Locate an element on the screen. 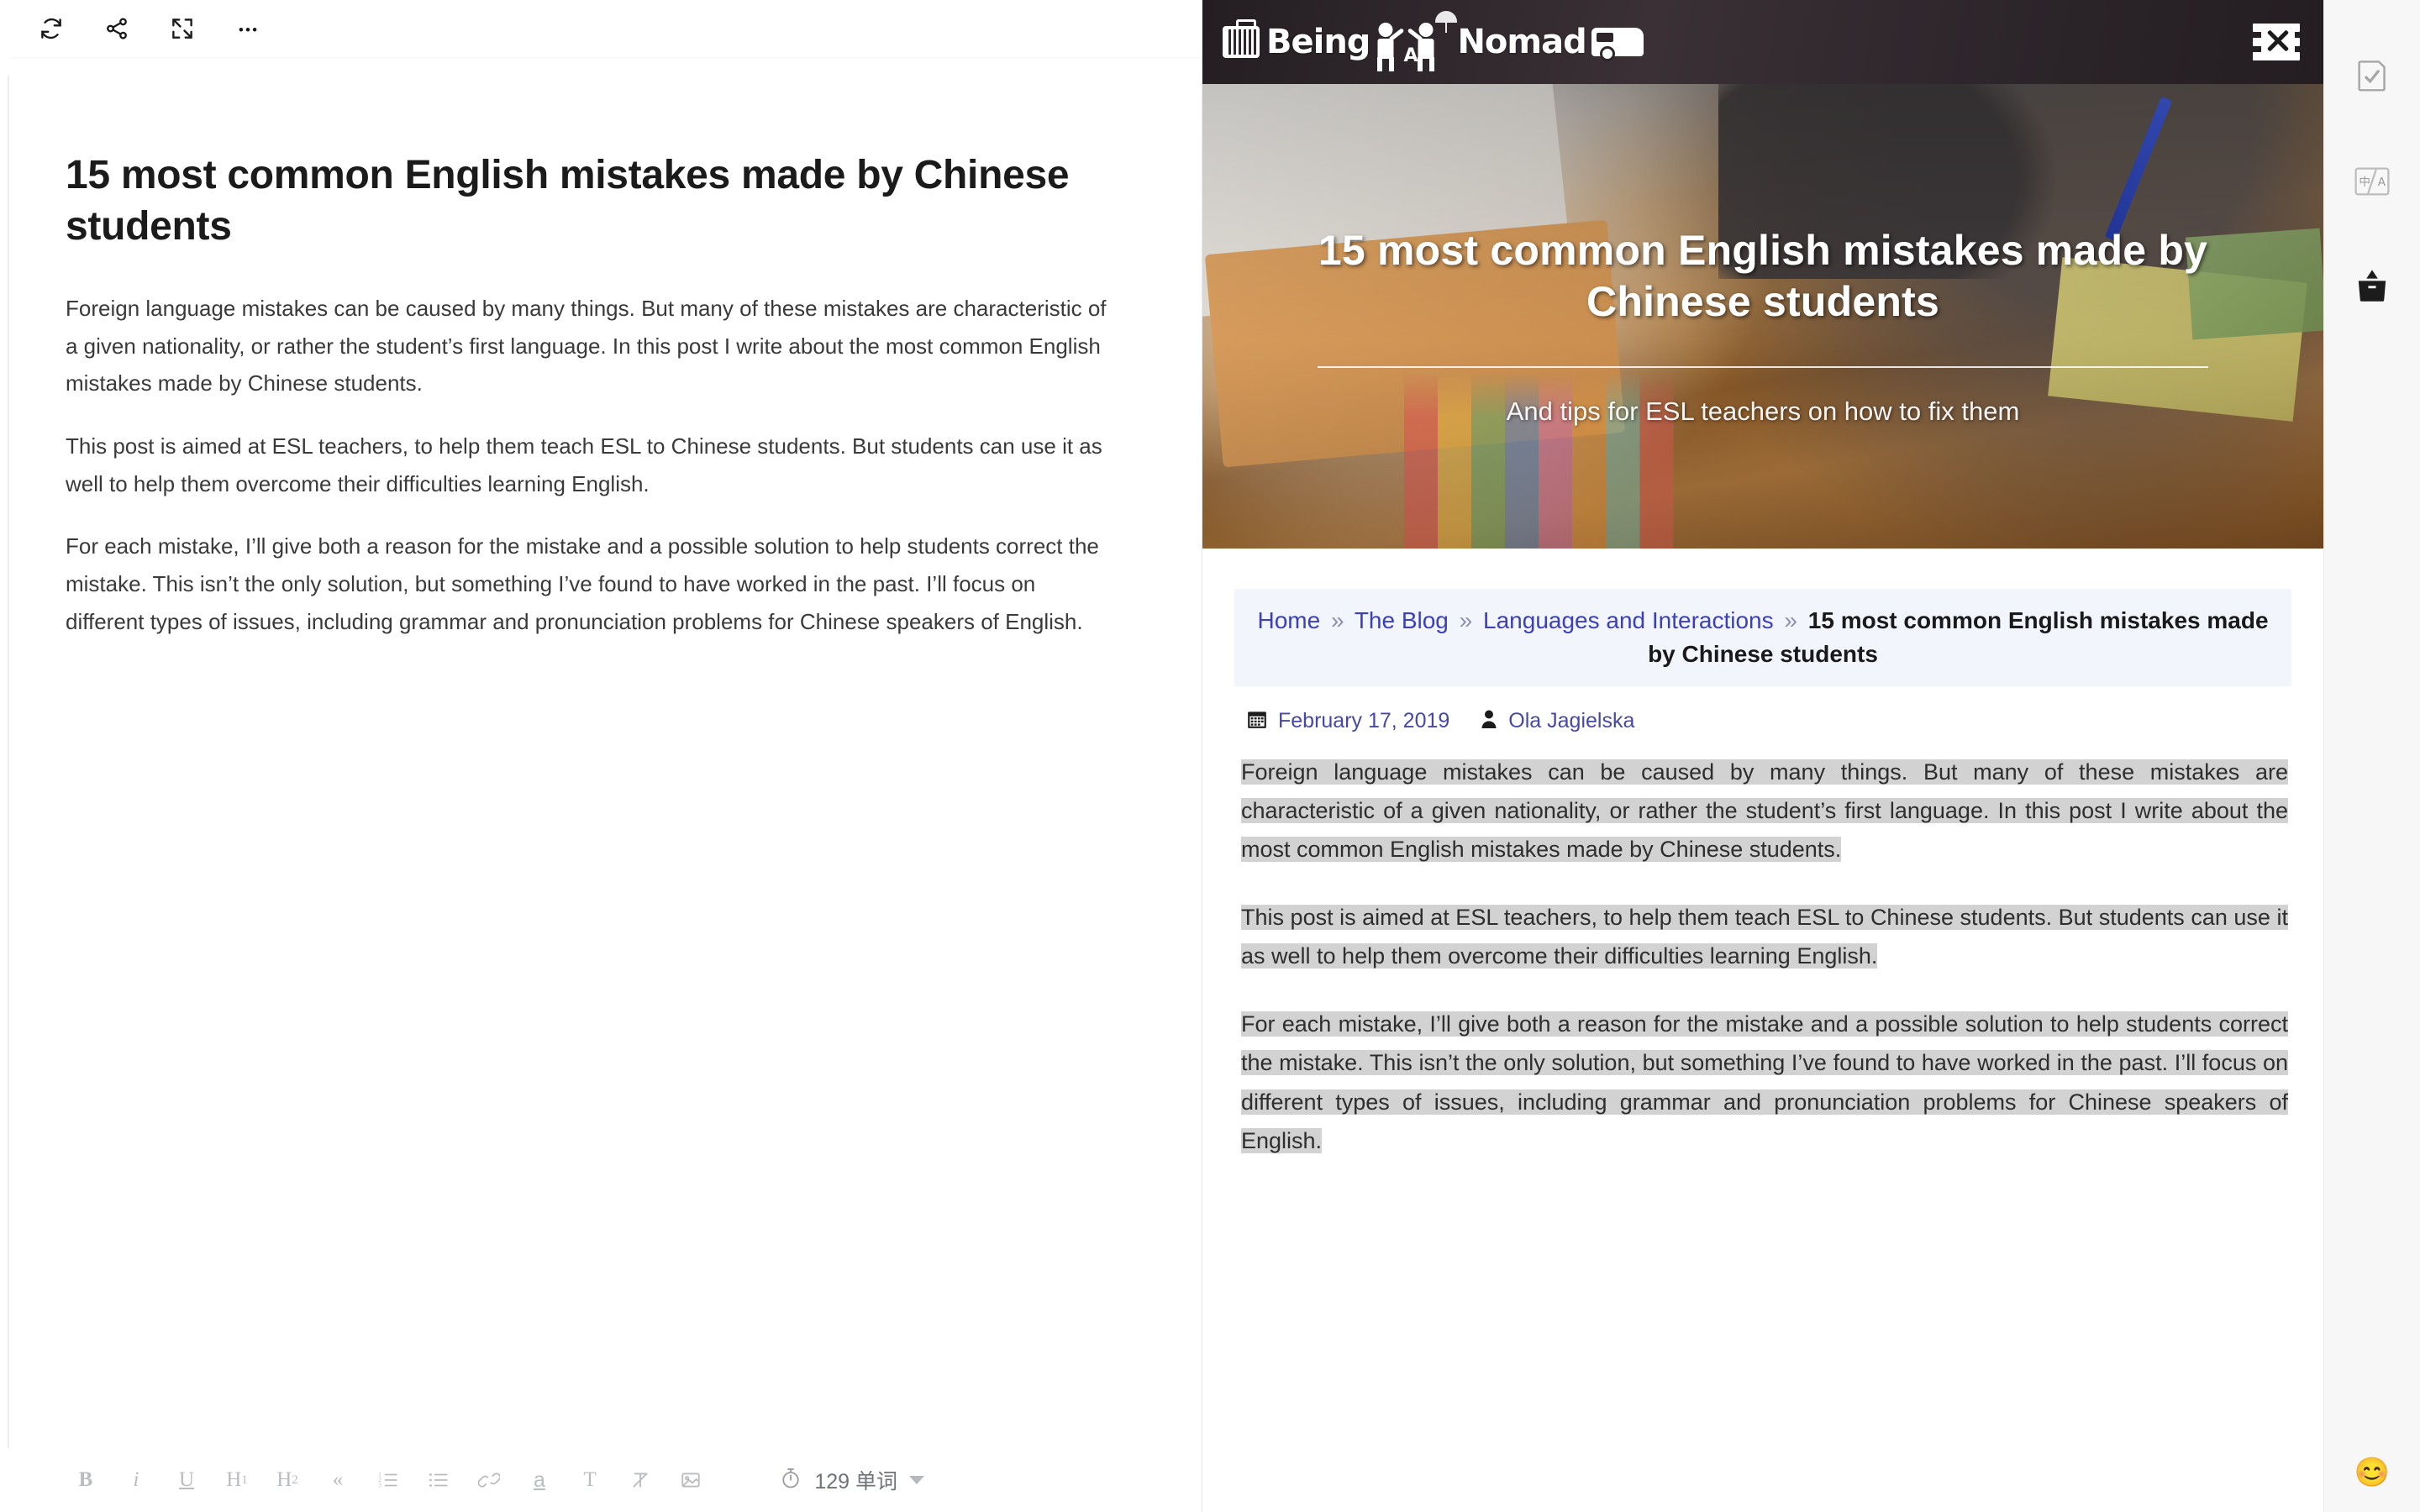 Image resolution: width=2420 pixels, height=1512 pixels. stopwatch-icon is located at coordinates (790, 1480).